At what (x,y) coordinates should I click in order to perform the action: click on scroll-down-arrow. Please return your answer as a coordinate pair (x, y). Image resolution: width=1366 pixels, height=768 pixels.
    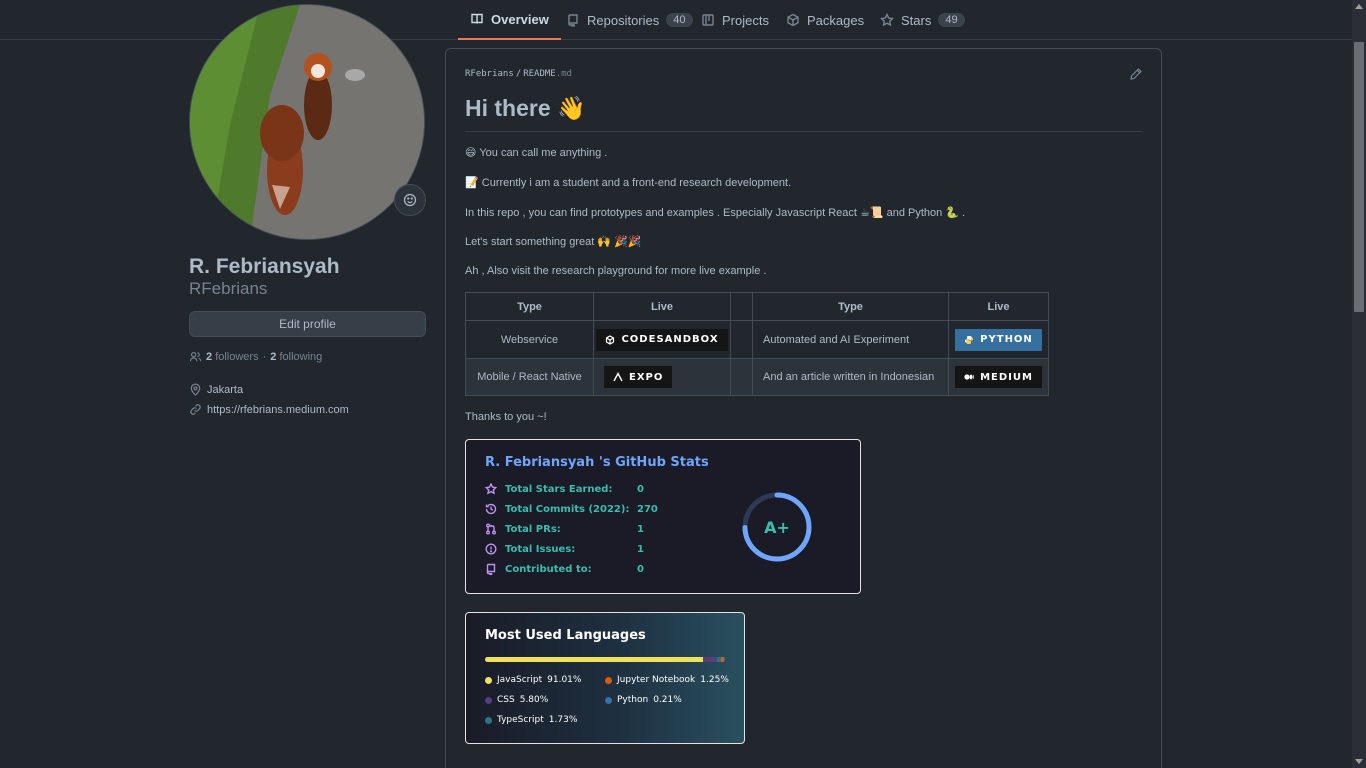
    Looking at the image, I should click on (1359, 761).